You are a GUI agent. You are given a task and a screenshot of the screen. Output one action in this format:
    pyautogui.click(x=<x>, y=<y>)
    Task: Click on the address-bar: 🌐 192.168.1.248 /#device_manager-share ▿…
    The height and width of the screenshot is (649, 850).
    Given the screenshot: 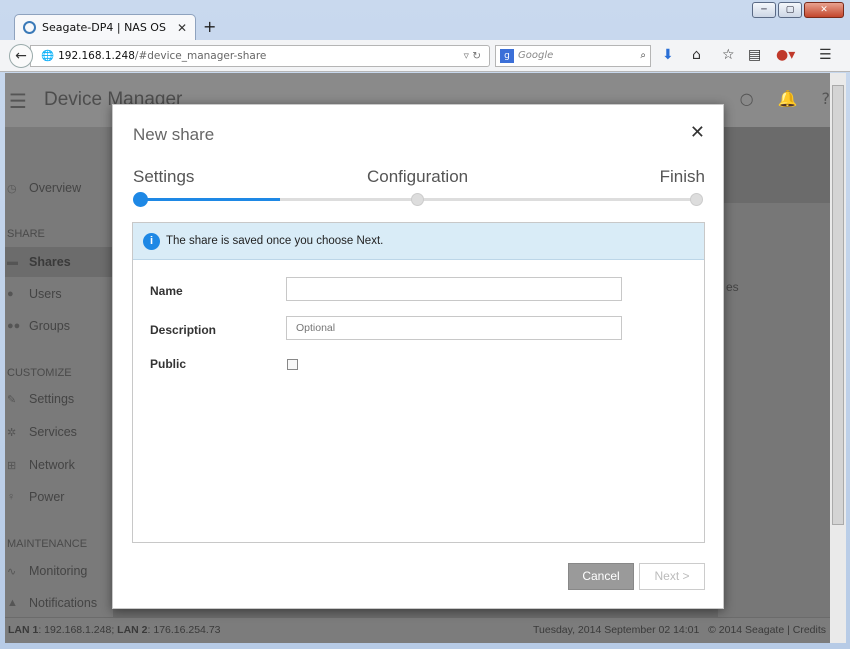 What is the action you would take?
    pyautogui.click(x=260, y=56)
    